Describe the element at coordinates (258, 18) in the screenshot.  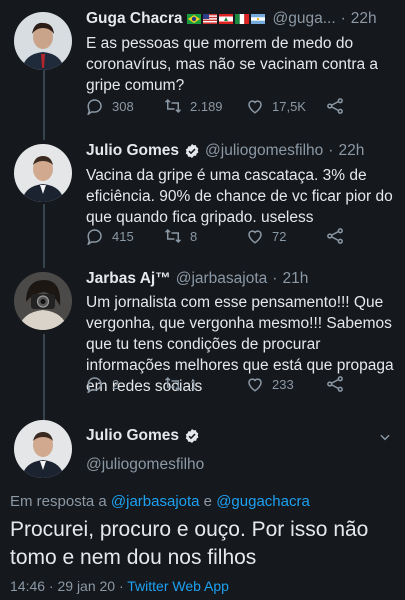
I see `argentina-flag-icon` at that location.